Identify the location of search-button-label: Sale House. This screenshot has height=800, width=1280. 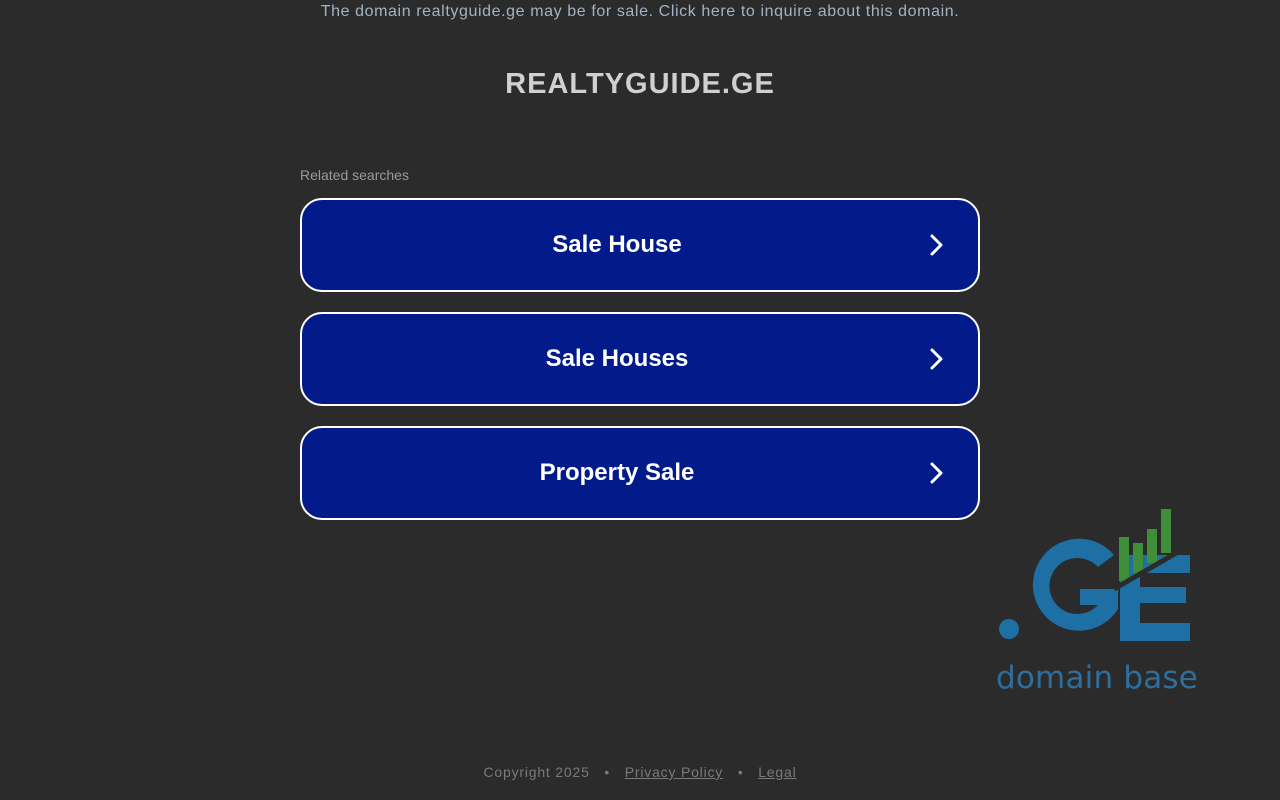
(617, 244).